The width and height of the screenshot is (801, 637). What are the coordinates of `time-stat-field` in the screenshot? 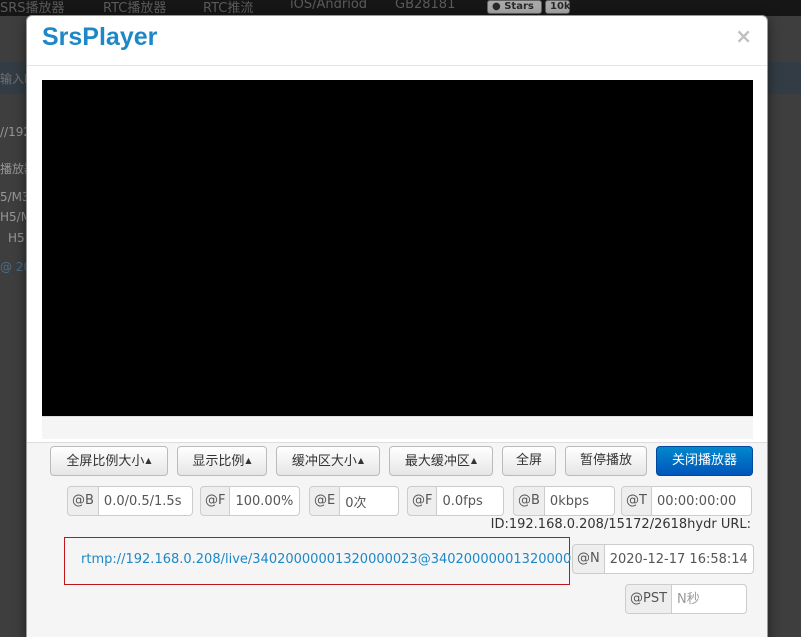 It's located at (701, 501).